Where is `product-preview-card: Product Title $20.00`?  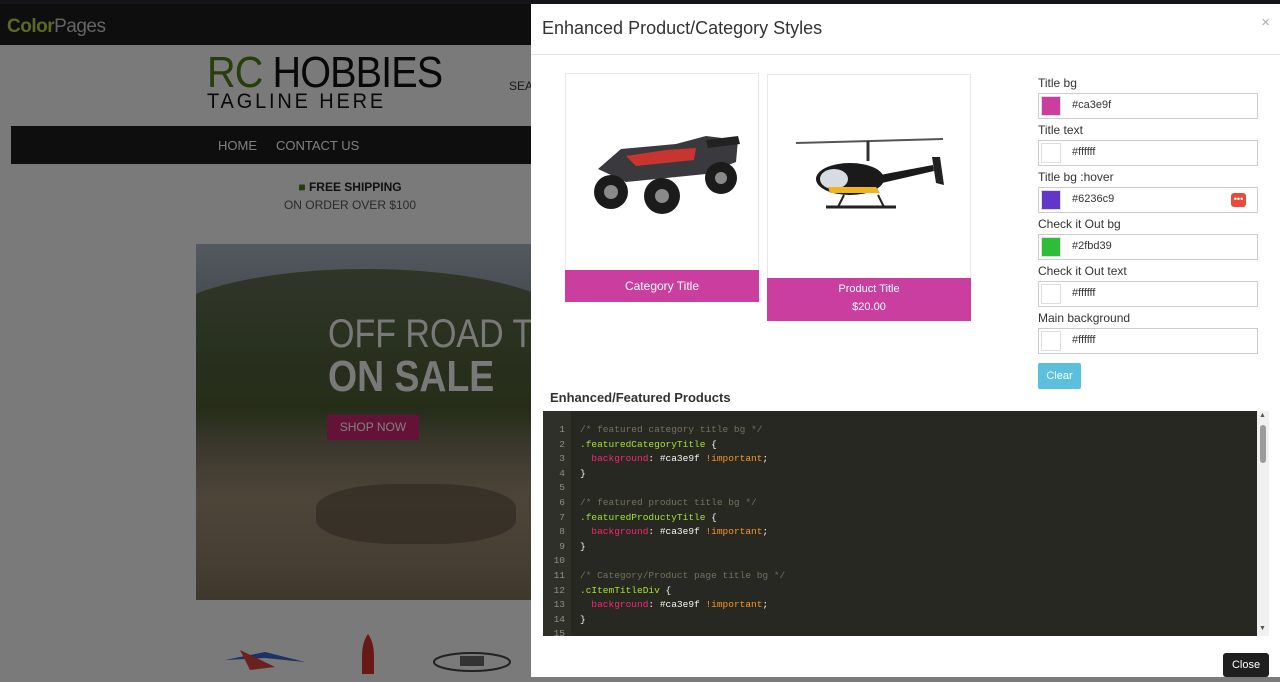 product-preview-card: Product Title $20.00 is located at coordinates (869, 197).